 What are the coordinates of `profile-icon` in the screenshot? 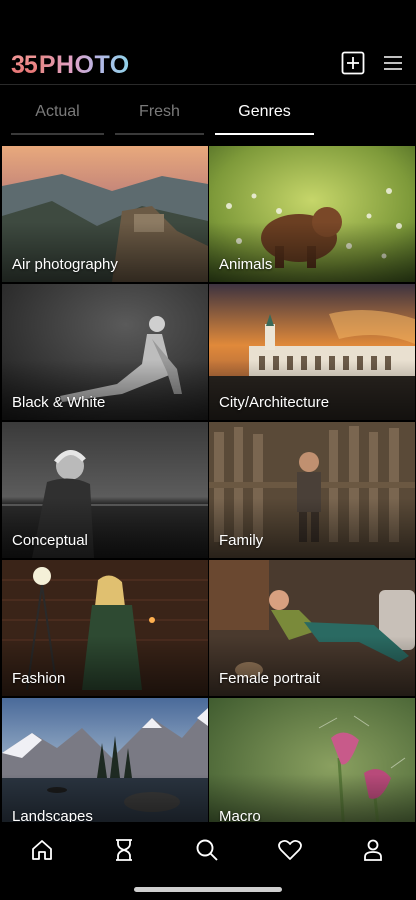 It's located at (373, 850).